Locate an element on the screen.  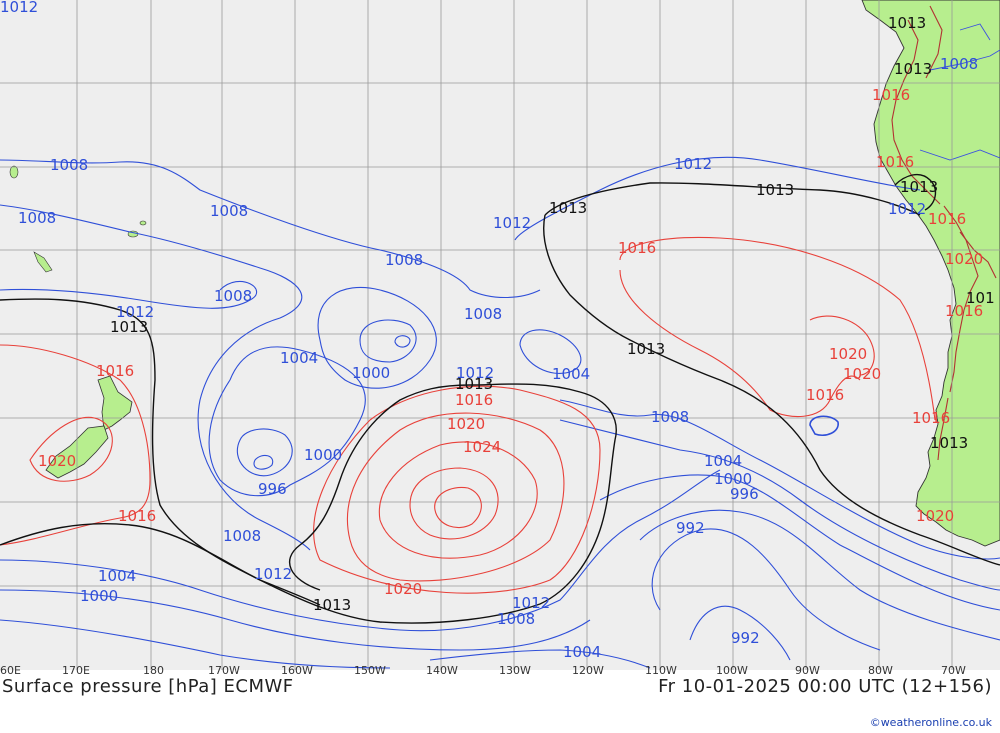
isobar-label: 101 is located at coordinates (980, 298).